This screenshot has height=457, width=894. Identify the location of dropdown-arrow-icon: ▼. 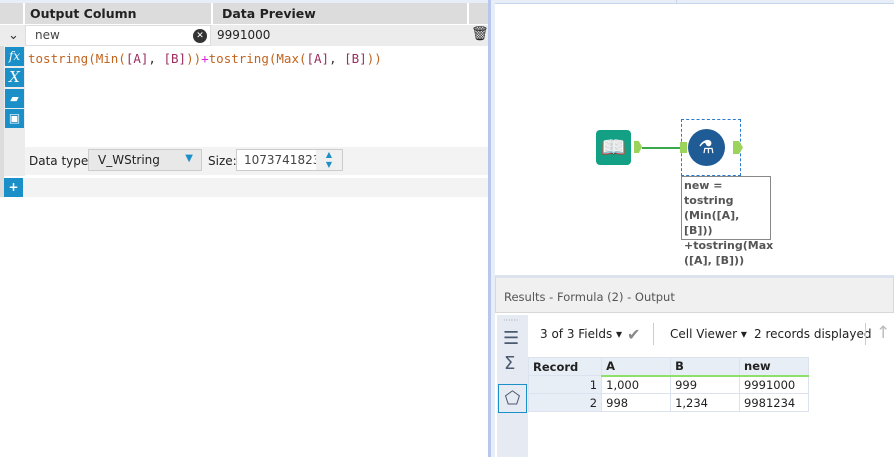
(189, 158).